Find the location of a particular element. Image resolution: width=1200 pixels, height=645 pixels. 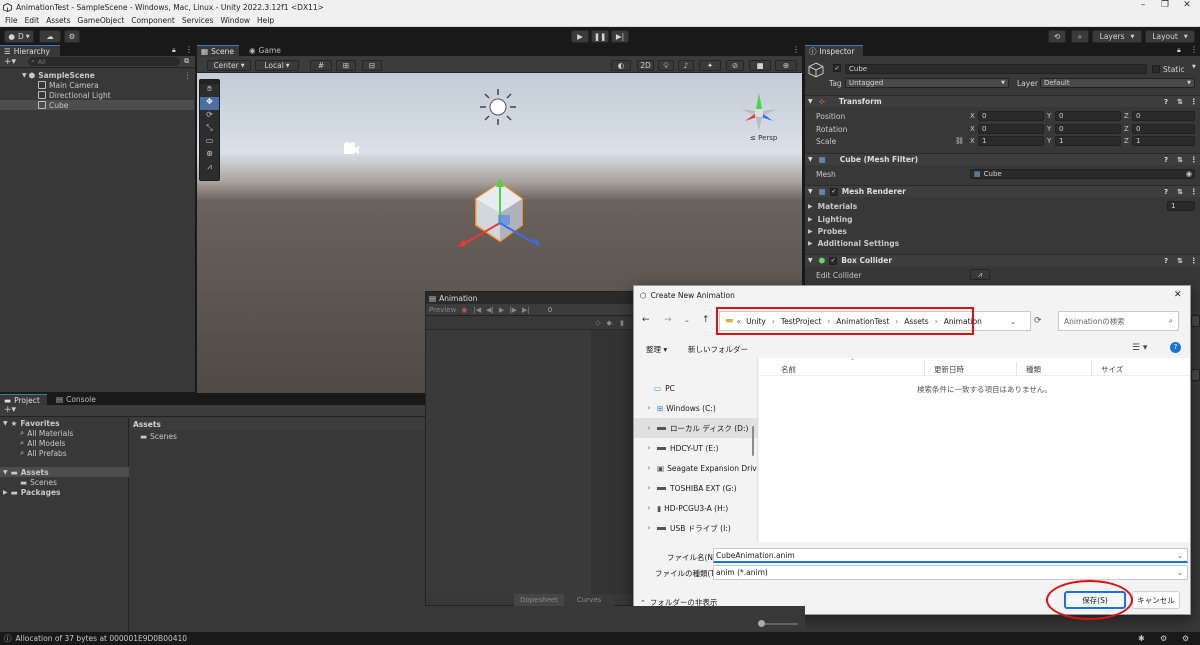

nav-item-hd-pcgu3-h: › ▮ HD-PCGU3-A (H:) is located at coordinates (690, 508).